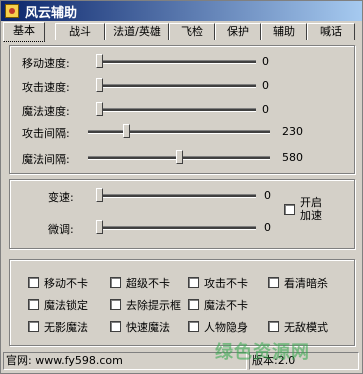 This screenshot has height=374, width=363. What do you see at coordinates (24, 32) in the screenshot?
I see `tab-basic: 基本` at bounding box center [24, 32].